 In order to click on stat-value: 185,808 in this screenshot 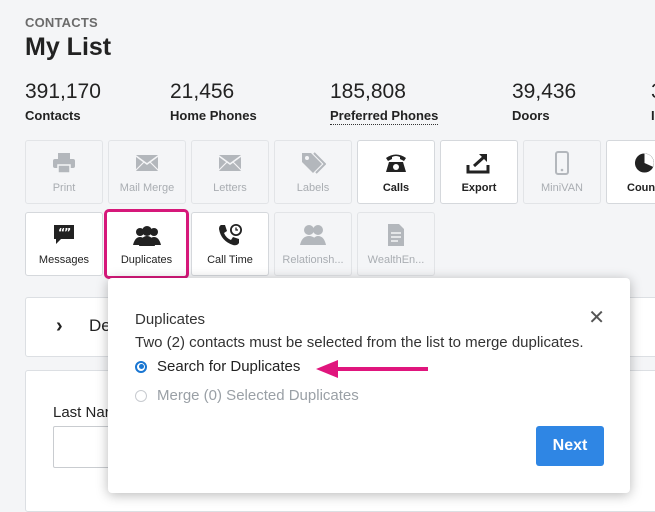, I will do `click(368, 91)`.